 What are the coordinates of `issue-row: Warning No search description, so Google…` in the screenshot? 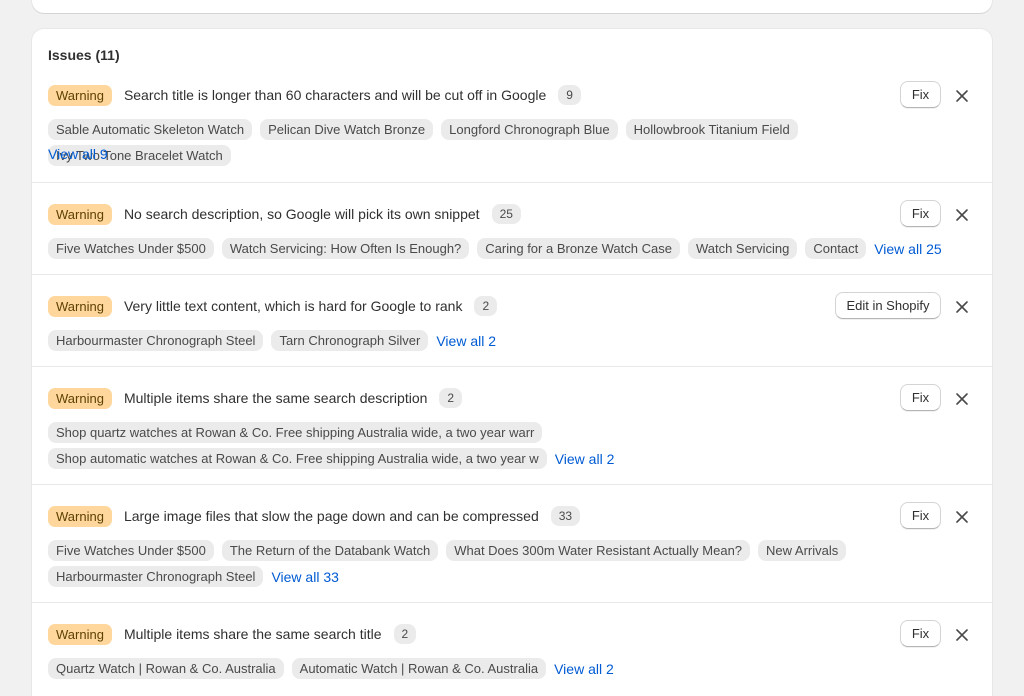 It's located at (512, 228).